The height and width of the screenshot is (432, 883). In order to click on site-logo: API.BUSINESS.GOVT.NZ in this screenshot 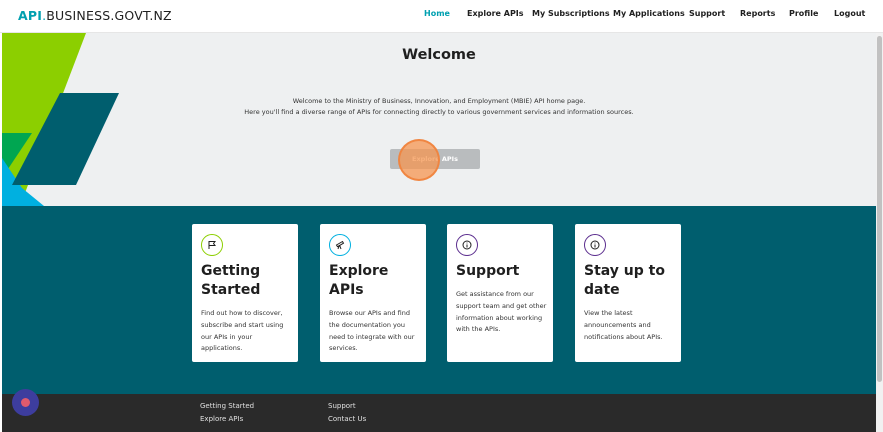, I will do `click(95, 15)`.